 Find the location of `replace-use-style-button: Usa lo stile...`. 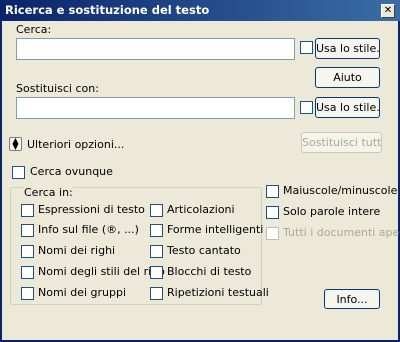

replace-use-style-button: Usa lo stile... is located at coordinates (347, 107).